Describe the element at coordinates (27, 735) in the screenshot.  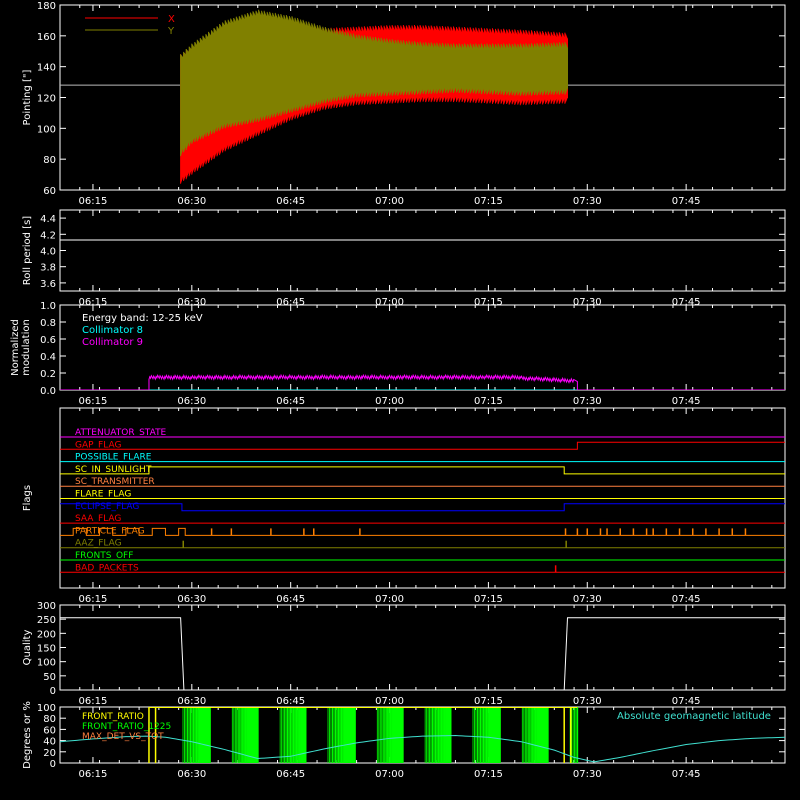
I see `y-axis-label: Degrees or %` at that location.